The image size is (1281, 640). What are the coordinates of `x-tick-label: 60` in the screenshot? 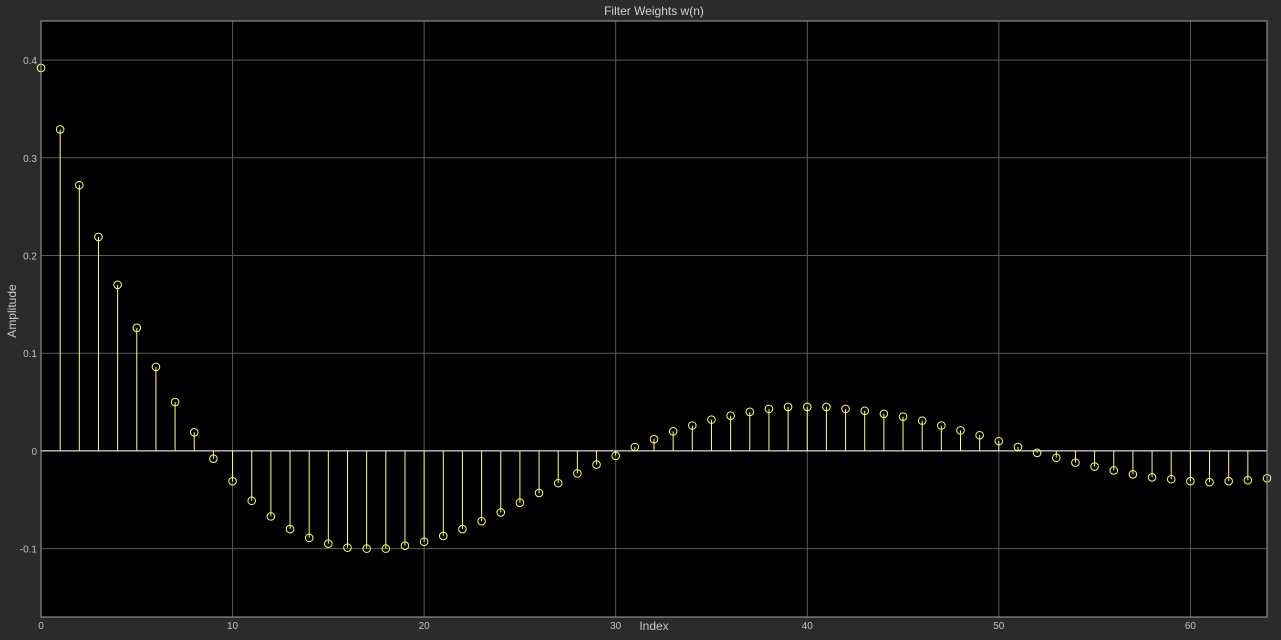 It's located at (1191, 626).